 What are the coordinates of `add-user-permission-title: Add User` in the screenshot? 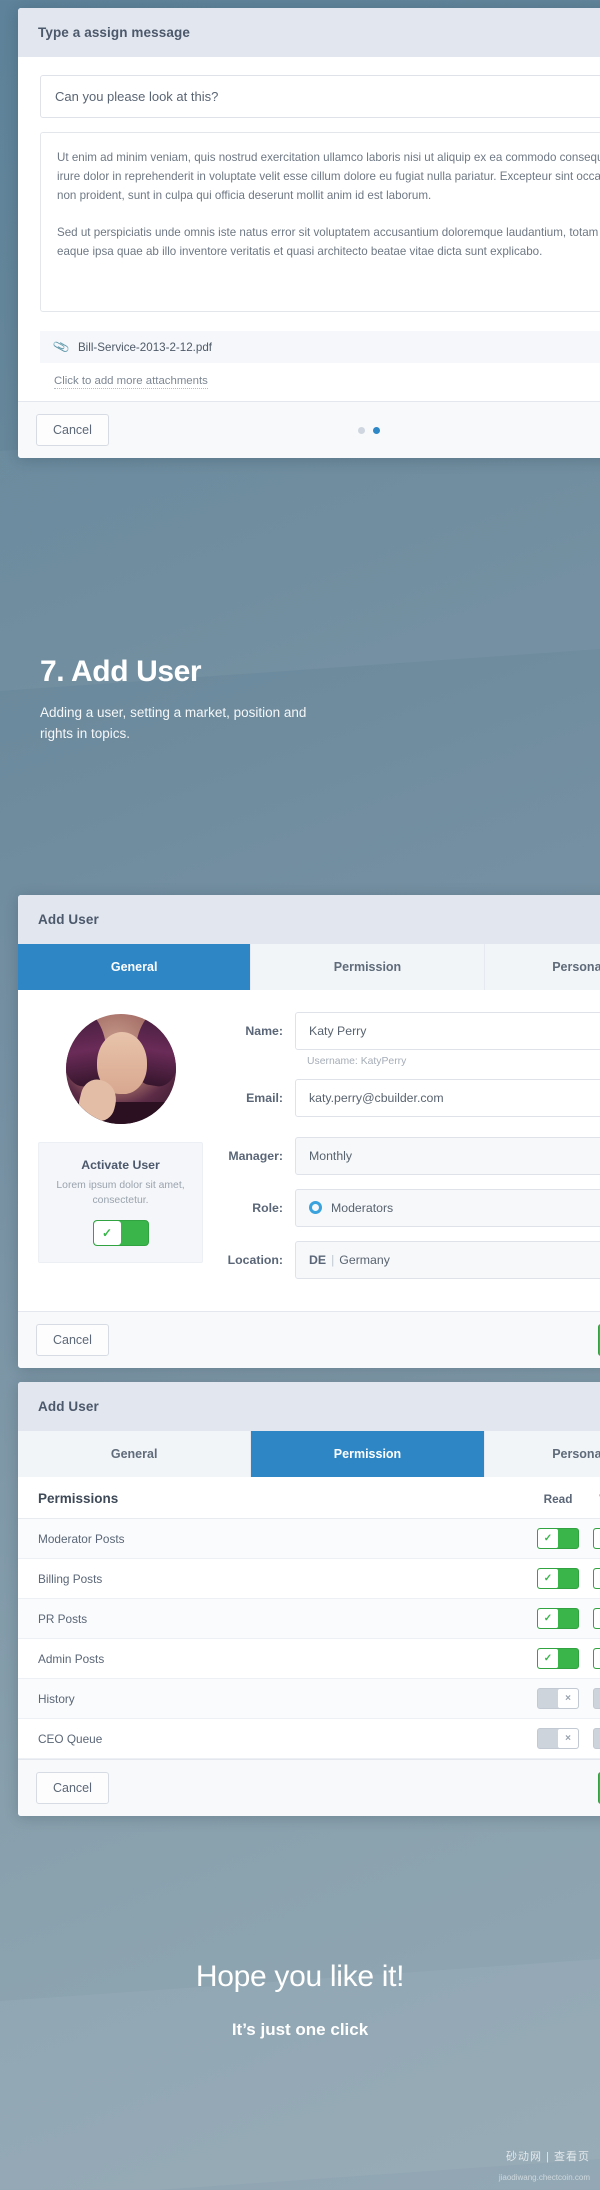 It's located at (309, 1406).